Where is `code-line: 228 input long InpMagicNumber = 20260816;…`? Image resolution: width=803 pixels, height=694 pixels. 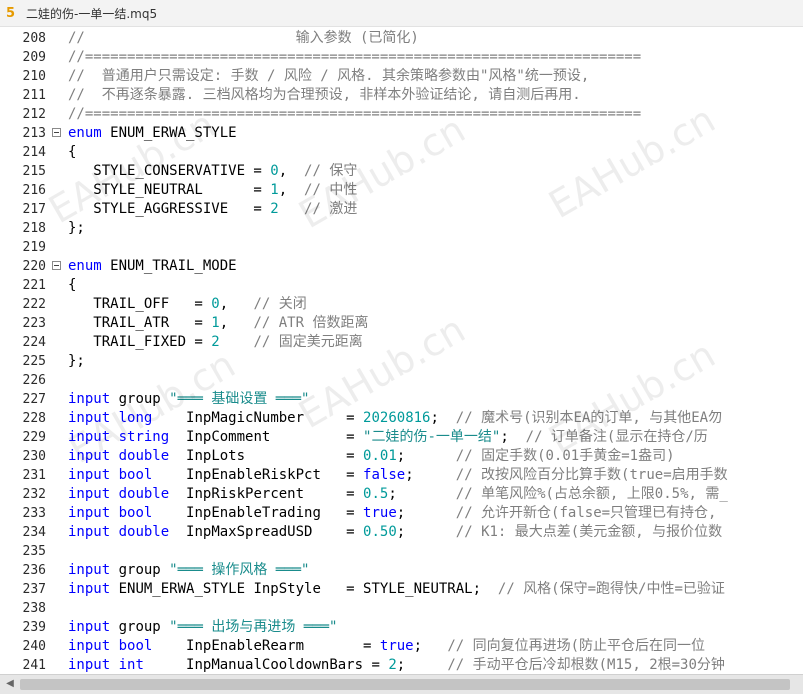 code-line: 228 input long InpMagicNumber = 20260816;… is located at coordinates (401, 418).